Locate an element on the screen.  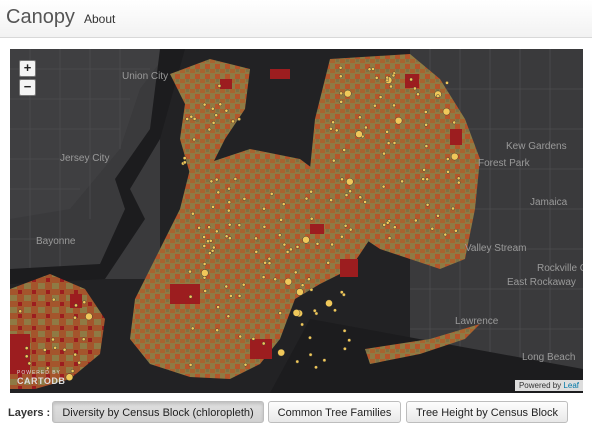
layers-label: Layers : is located at coordinates (29, 413).